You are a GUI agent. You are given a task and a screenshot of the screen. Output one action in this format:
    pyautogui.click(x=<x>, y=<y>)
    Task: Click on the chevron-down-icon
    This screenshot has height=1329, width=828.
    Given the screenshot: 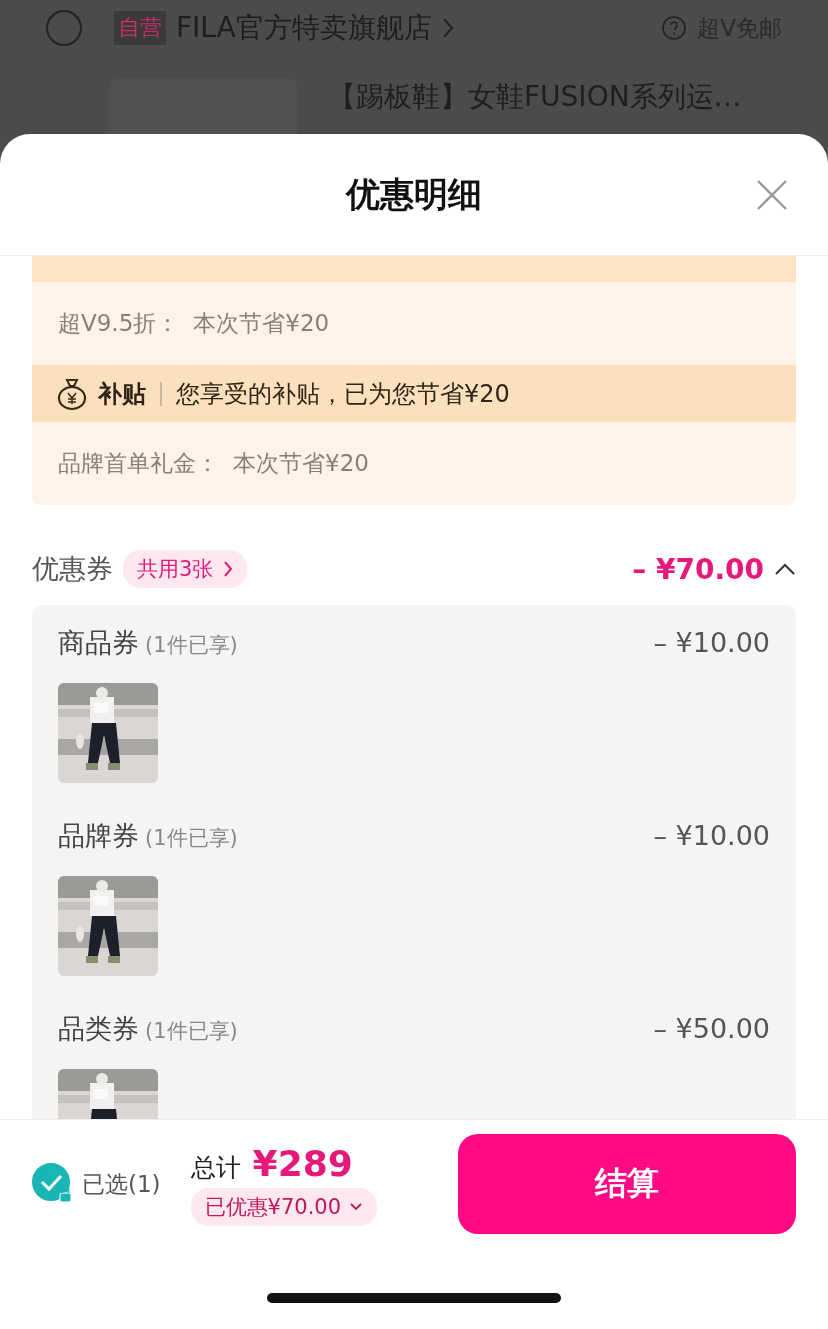 What is the action you would take?
    pyautogui.click(x=356, y=1206)
    